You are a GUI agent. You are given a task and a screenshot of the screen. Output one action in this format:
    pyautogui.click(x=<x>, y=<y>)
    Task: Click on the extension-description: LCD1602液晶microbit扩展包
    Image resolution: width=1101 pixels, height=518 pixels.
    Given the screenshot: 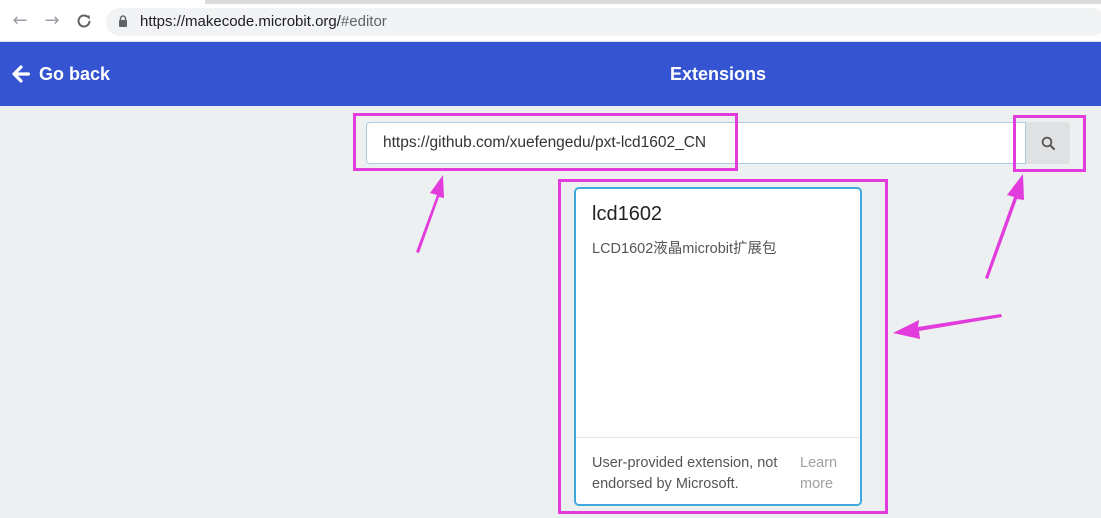 What is the action you would take?
    pyautogui.click(x=684, y=249)
    